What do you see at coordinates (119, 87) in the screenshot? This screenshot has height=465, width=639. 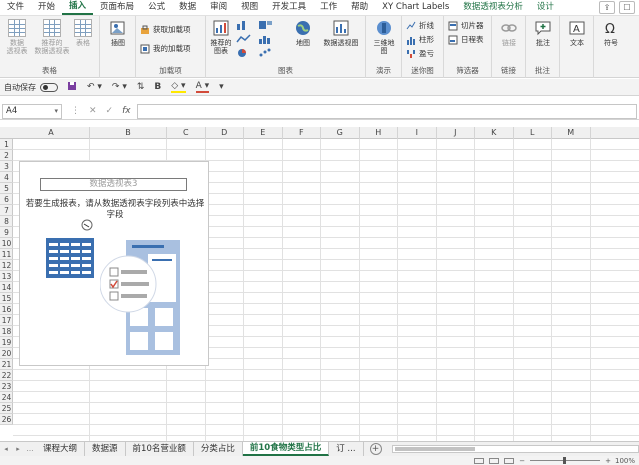 I see `redo-icon: ↷ ▾` at bounding box center [119, 87].